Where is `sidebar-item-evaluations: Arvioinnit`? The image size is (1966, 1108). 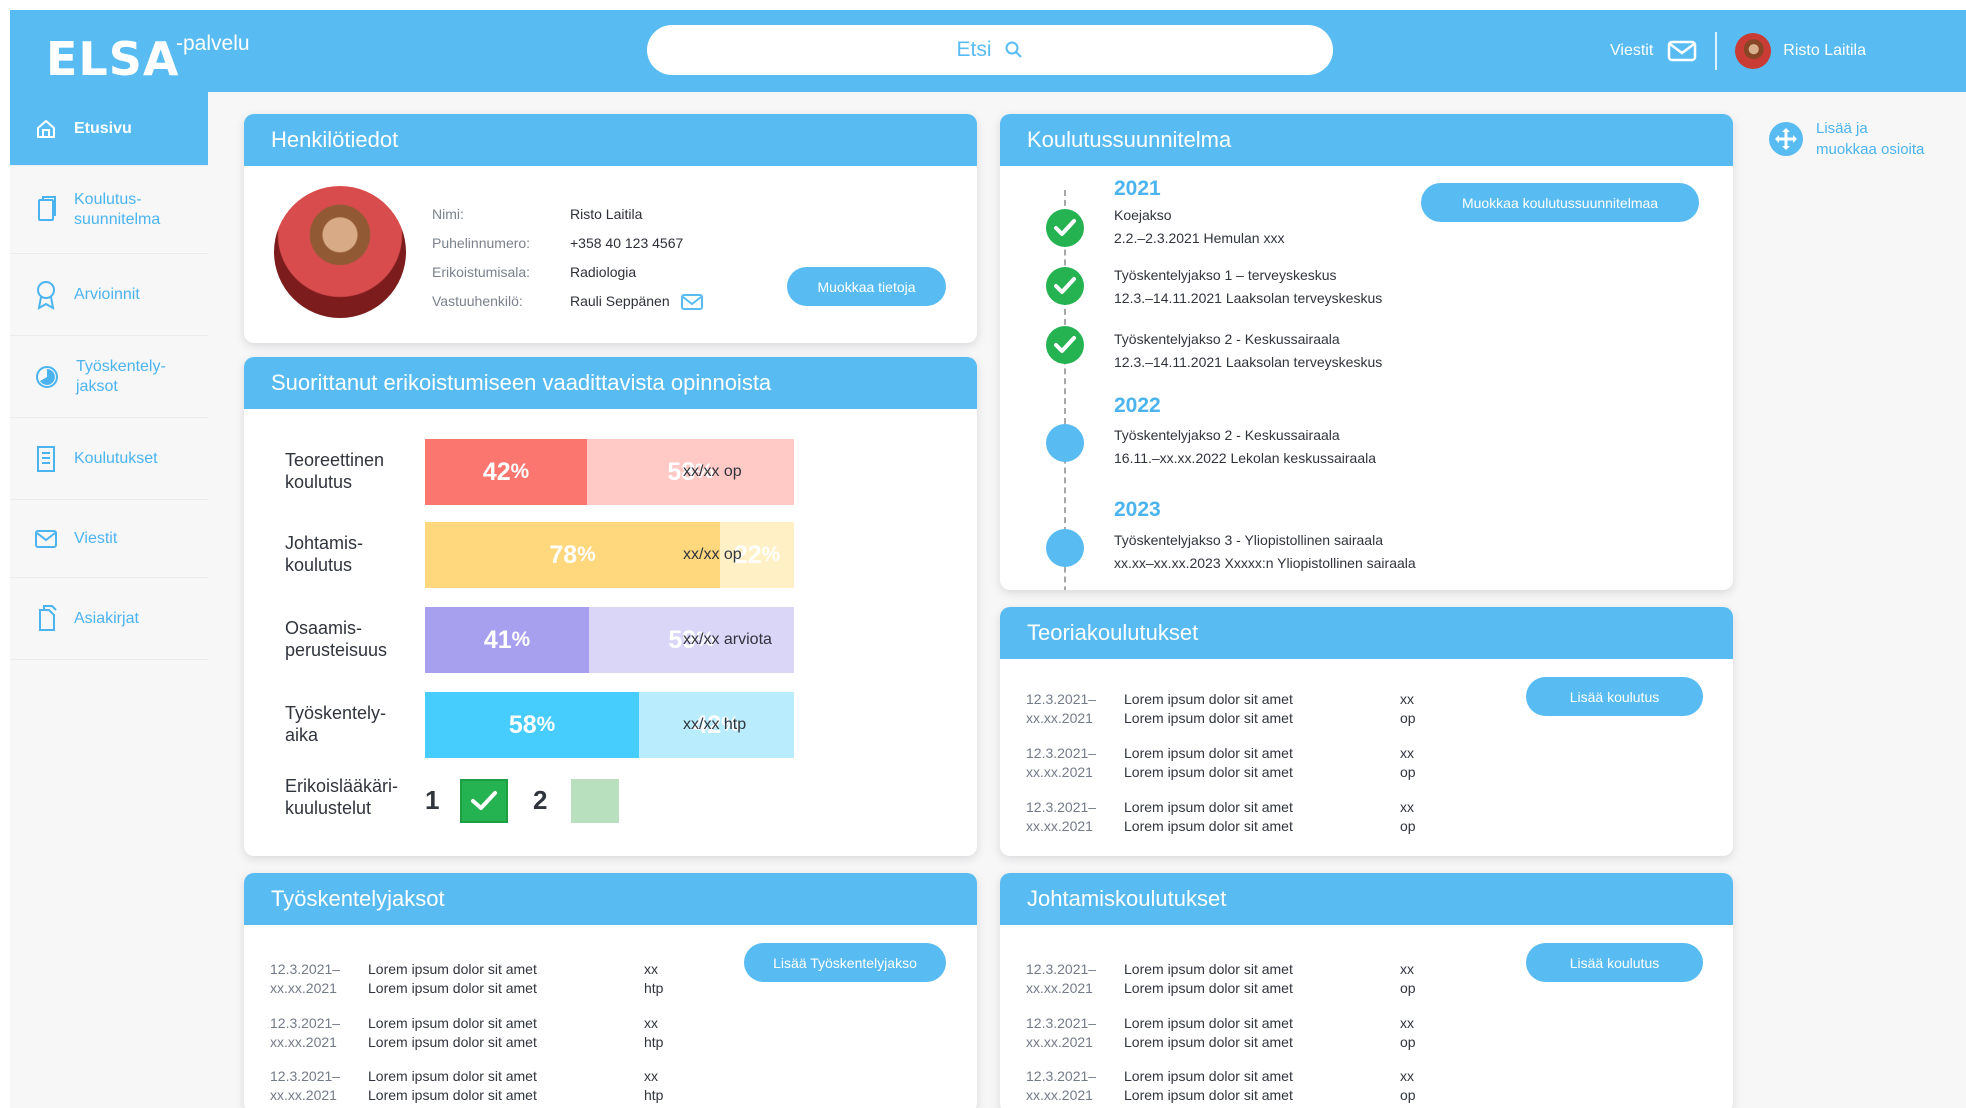
sidebar-item-evaluations: Arvioinnit is located at coordinates (109, 295).